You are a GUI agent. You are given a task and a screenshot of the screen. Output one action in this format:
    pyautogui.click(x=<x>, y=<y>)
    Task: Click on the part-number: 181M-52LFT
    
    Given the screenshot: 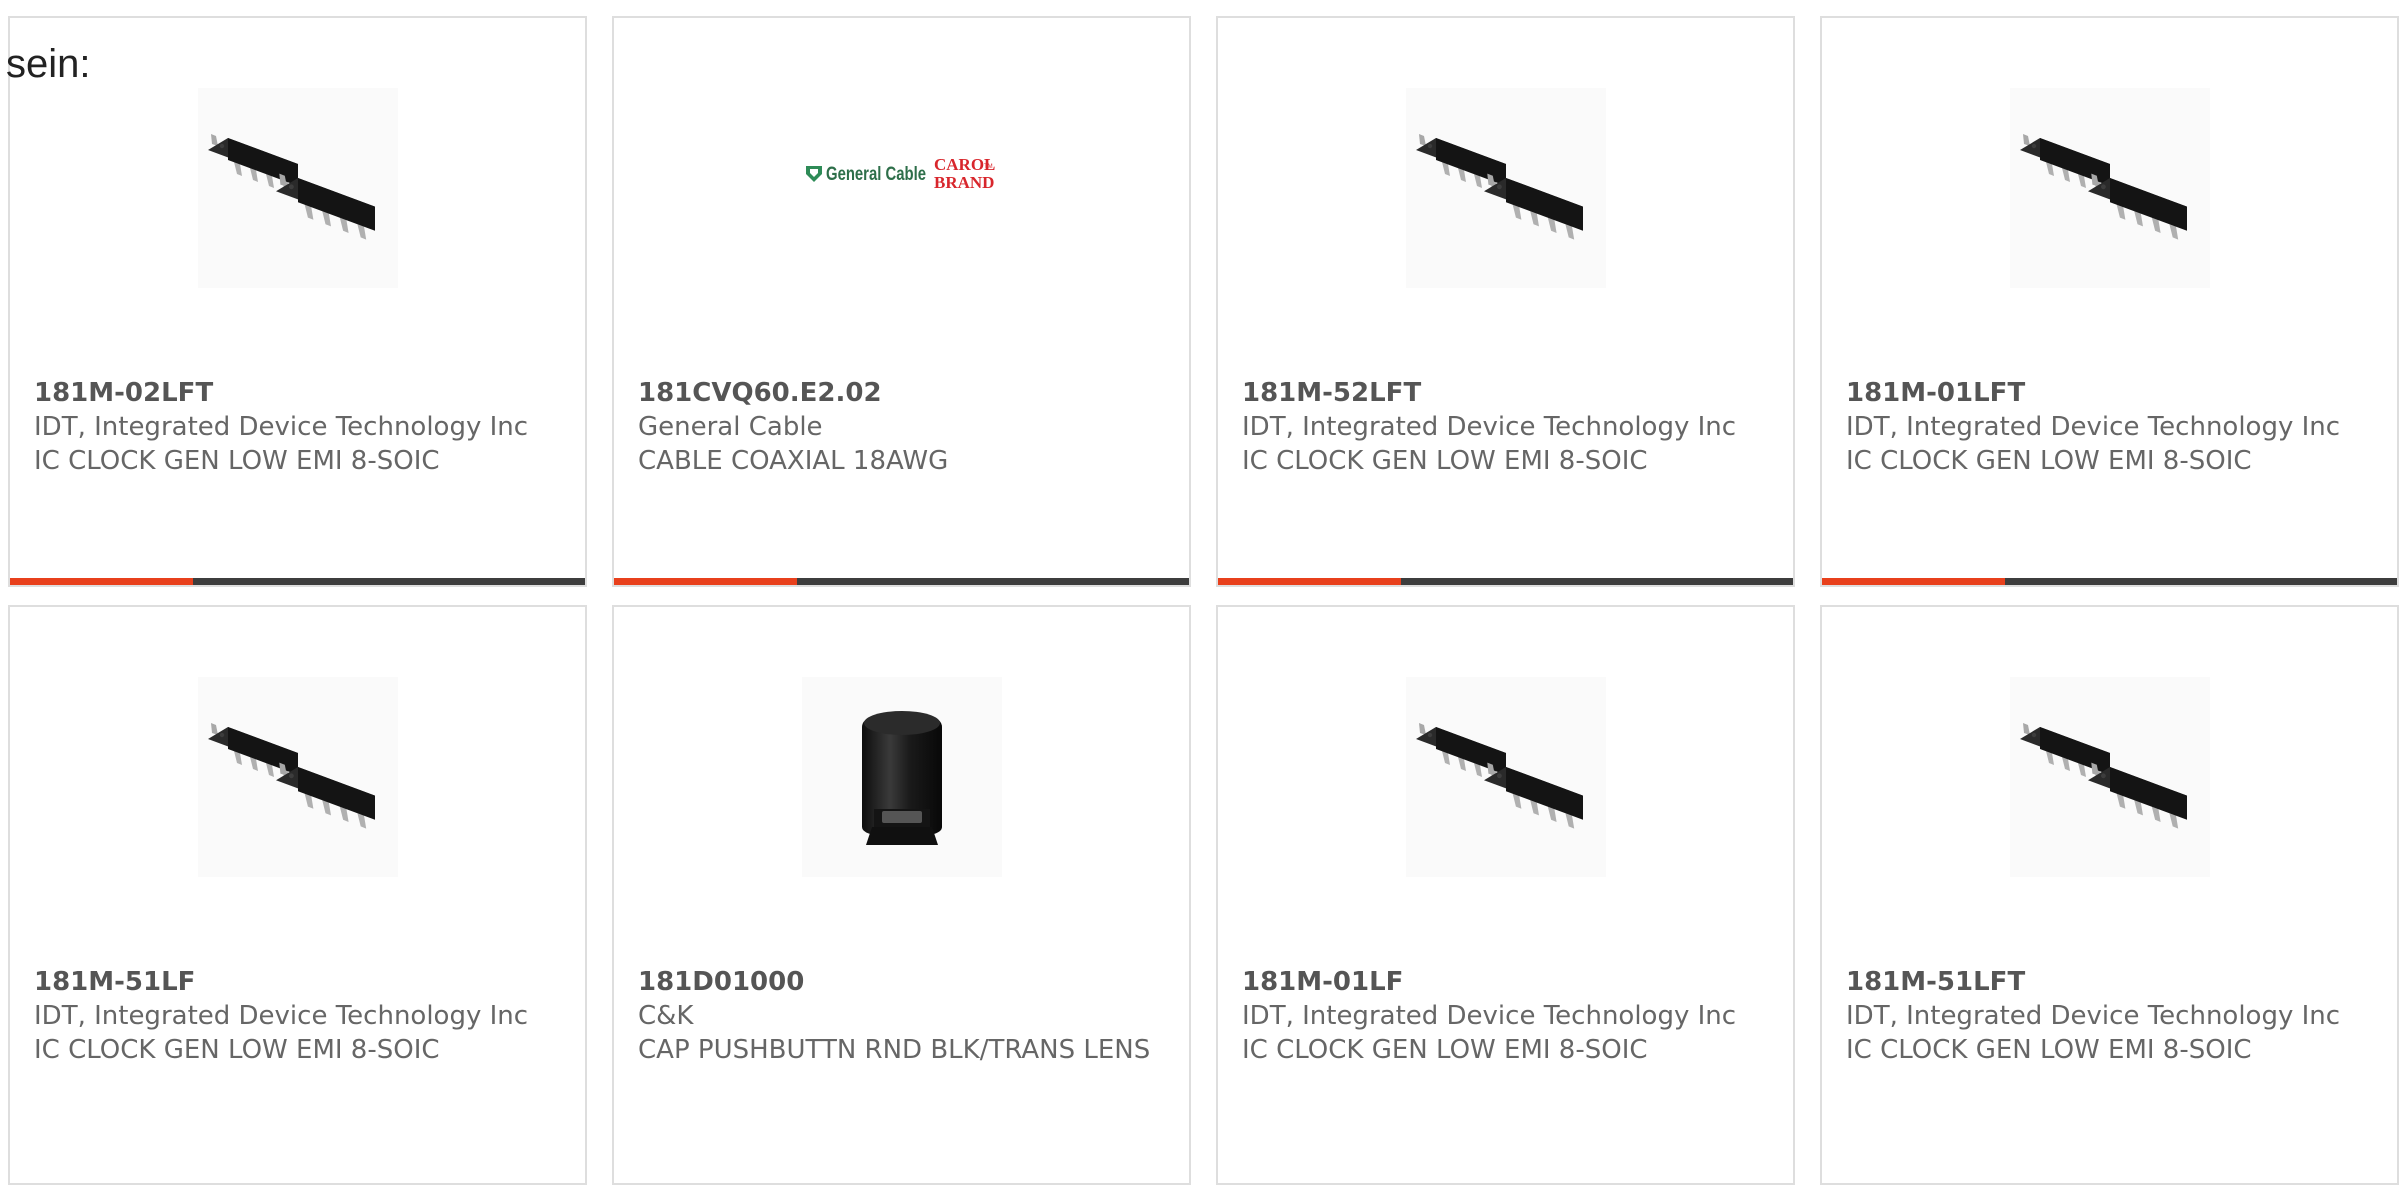 What is the action you would take?
    pyautogui.click(x=1509, y=393)
    